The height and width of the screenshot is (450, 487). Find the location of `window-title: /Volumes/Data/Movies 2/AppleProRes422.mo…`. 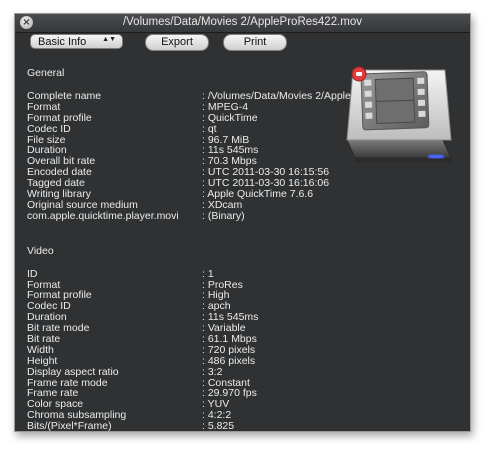

window-title: /Volumes/Data/Movies 2/AppleProRes422.mo… is located at coordinates (242, 22).